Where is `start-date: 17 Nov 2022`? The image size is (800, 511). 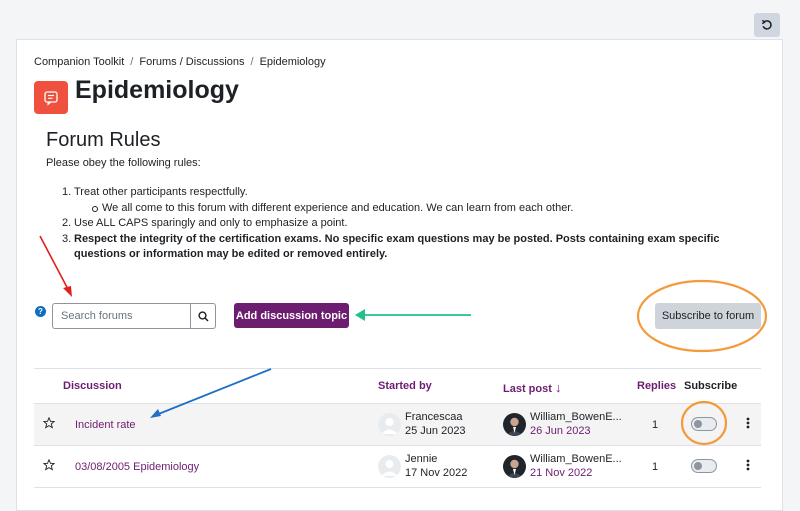
start-date: 17 Nov 2022 is located at coordinates (436, 473).